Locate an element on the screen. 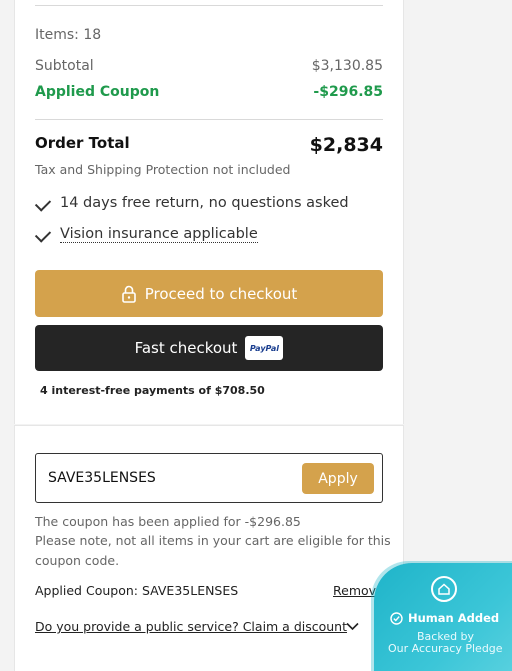 The image size is (512, 671). installments-note: 4 interest-free payments of $708.50 is located at coordinates (152, 390).